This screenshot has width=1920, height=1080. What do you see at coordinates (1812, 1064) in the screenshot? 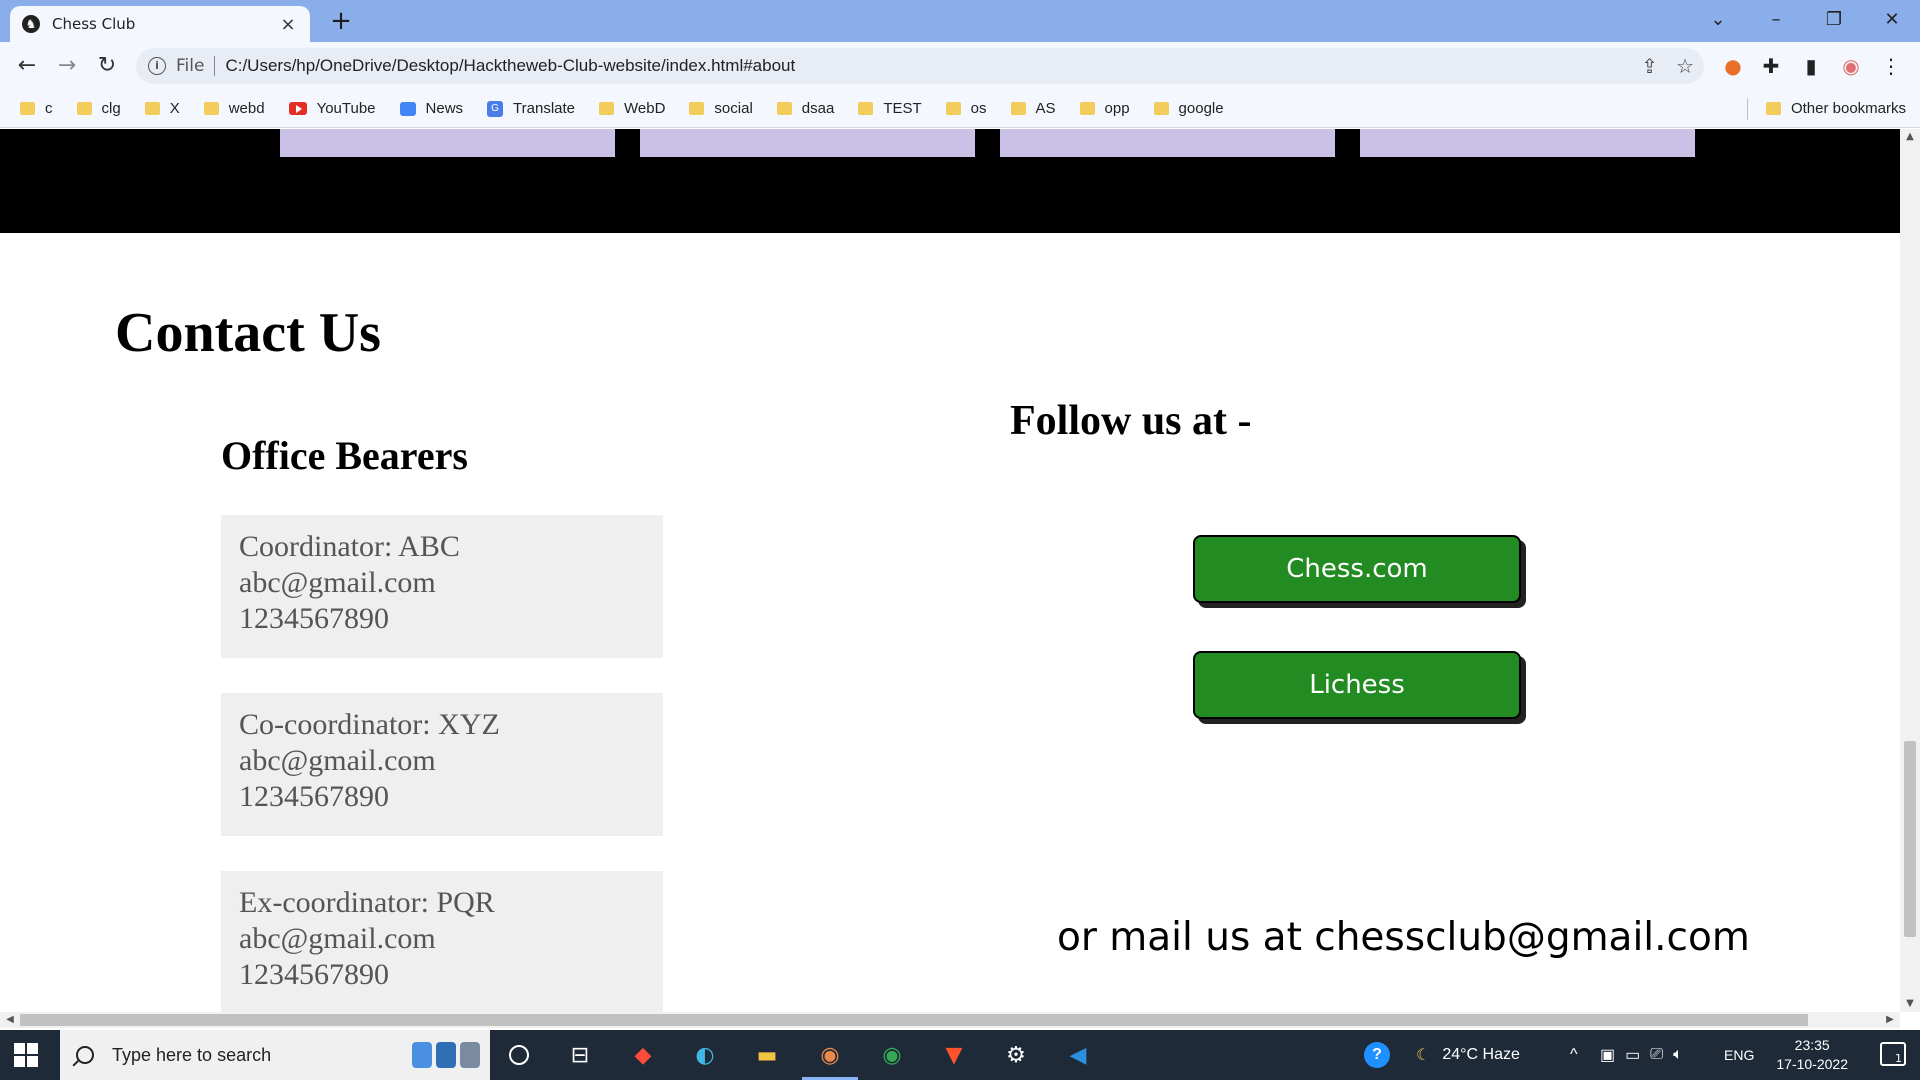
I see `clock-date: 17-10-2022` at bounding box center [1812, 1064].